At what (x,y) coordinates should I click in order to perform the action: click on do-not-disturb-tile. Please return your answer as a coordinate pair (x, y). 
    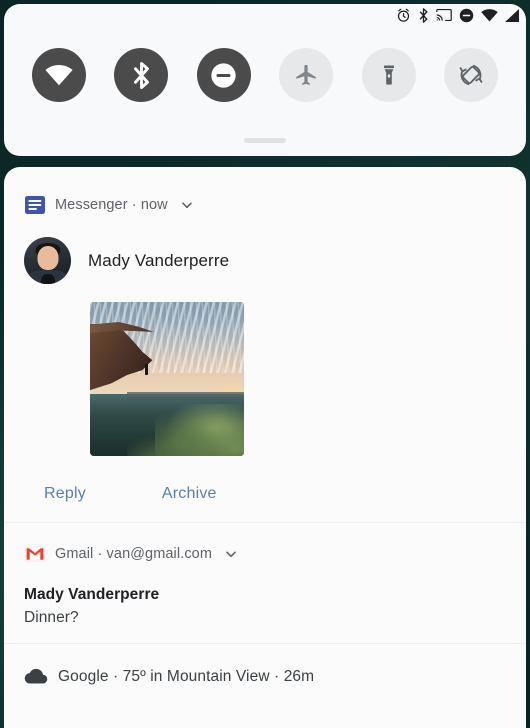
    Looking at the image, I should click on (223, 75).